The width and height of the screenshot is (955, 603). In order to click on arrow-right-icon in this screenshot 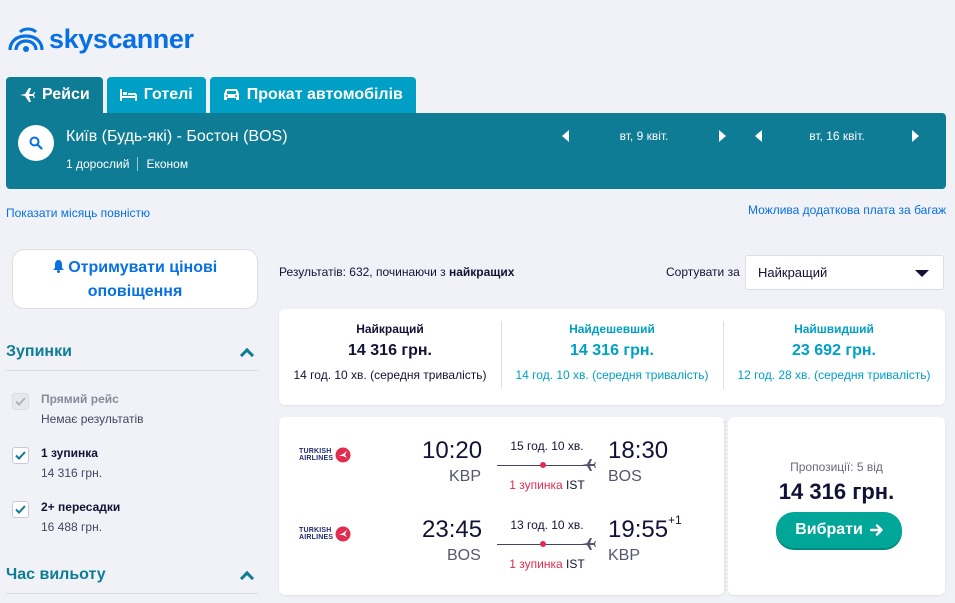, I will do `click(876, 530)`.